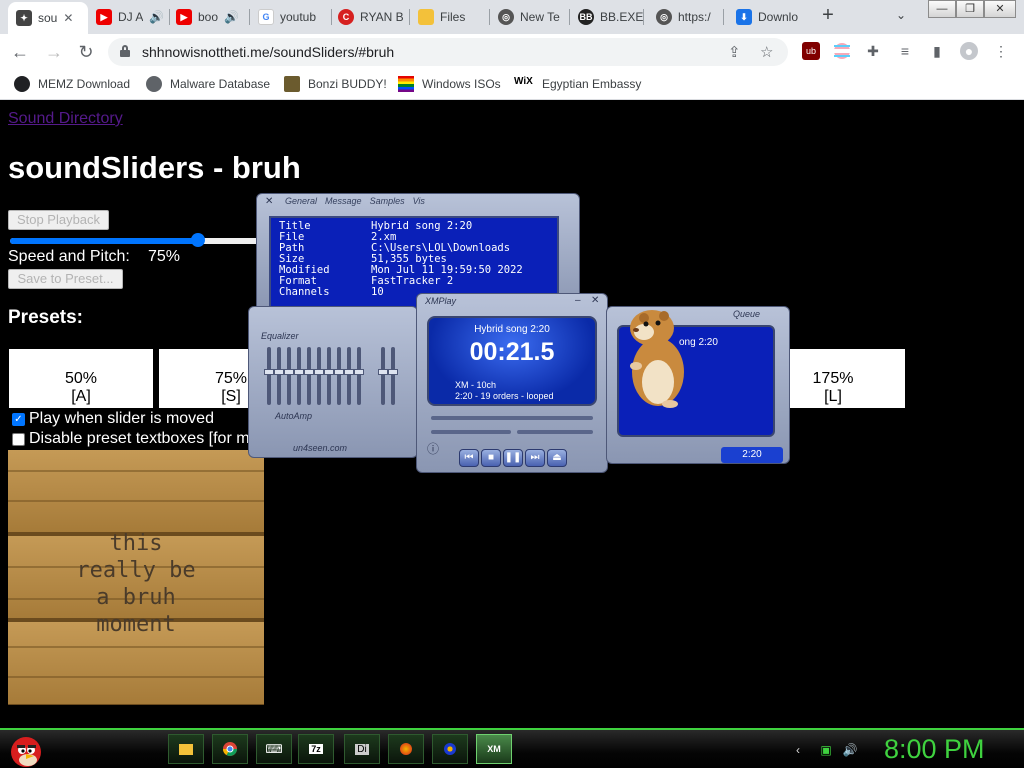 This screenshot has width=1024, height=768. I want to click on preset-key: [A], so click(81, 396).